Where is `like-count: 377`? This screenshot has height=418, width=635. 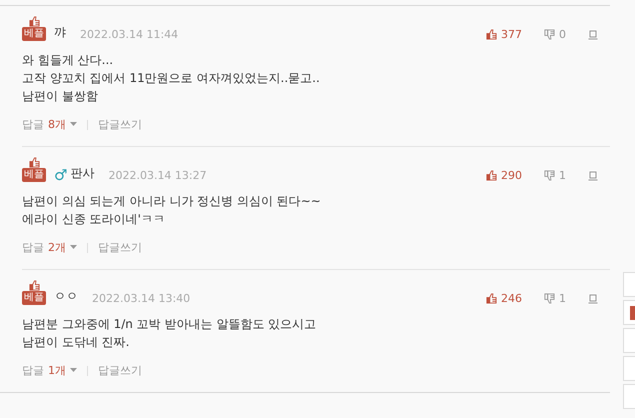
like-count: 377 is located at coordinates (511, 34).